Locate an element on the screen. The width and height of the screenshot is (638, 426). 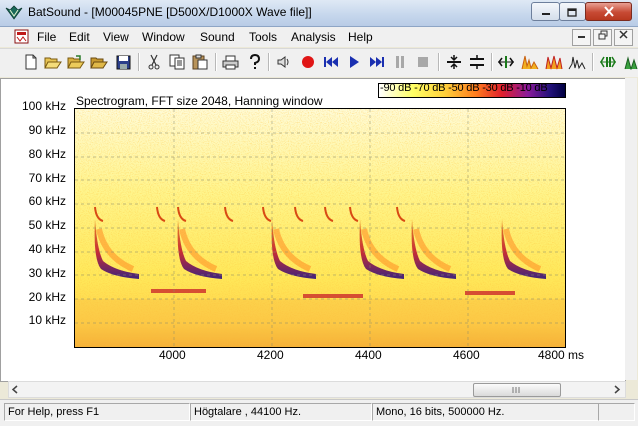
marker-button is located at coordinates (506, 62).